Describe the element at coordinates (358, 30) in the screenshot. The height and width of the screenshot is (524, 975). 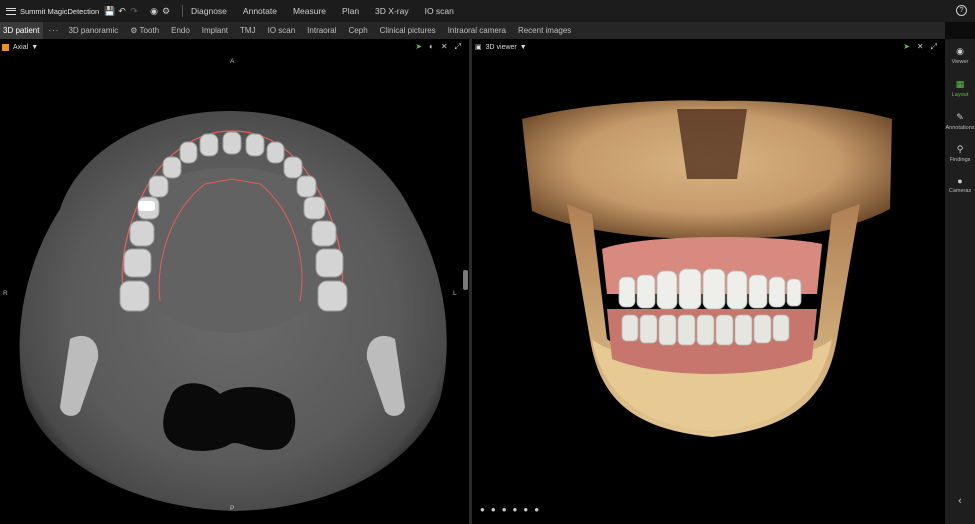
I see `tab-ceph: Ceph` at that location.